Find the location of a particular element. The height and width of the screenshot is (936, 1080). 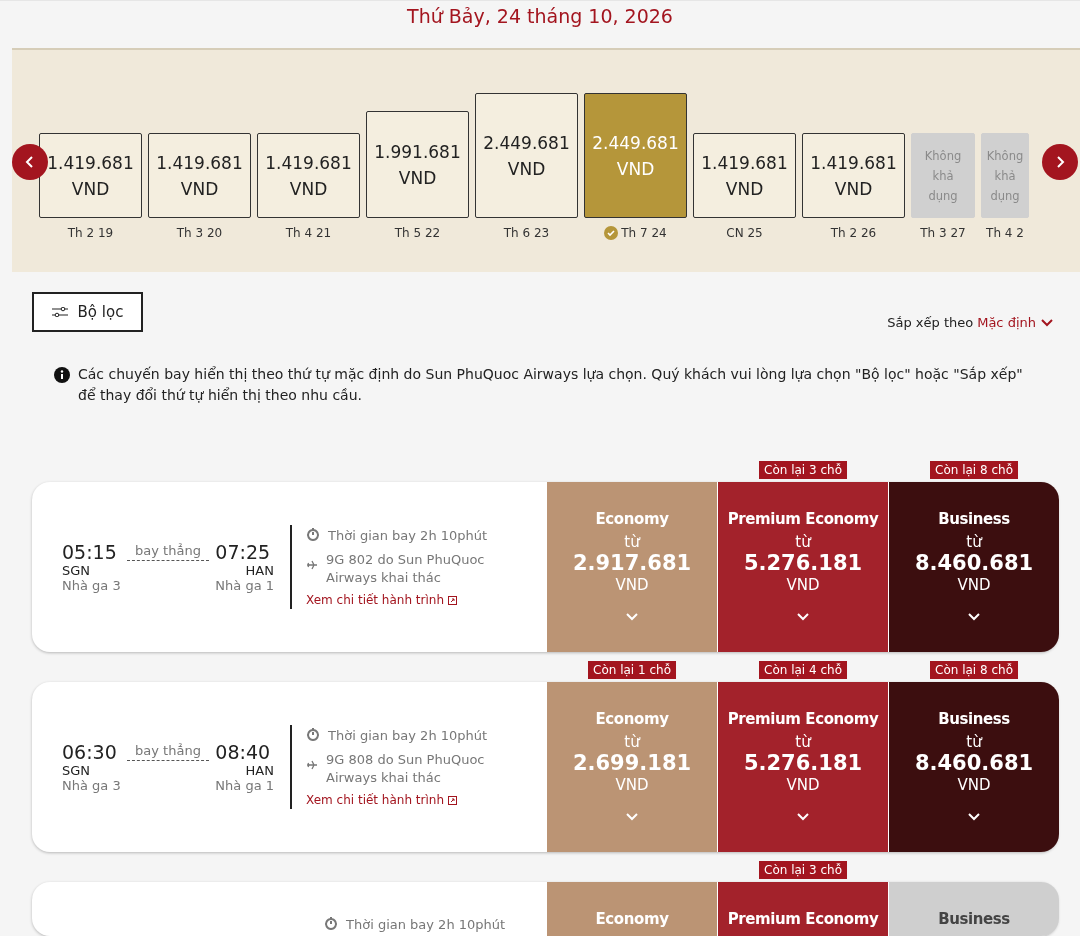

date-price-card: 2.449.681 VND is located at coordinates (526, 155).